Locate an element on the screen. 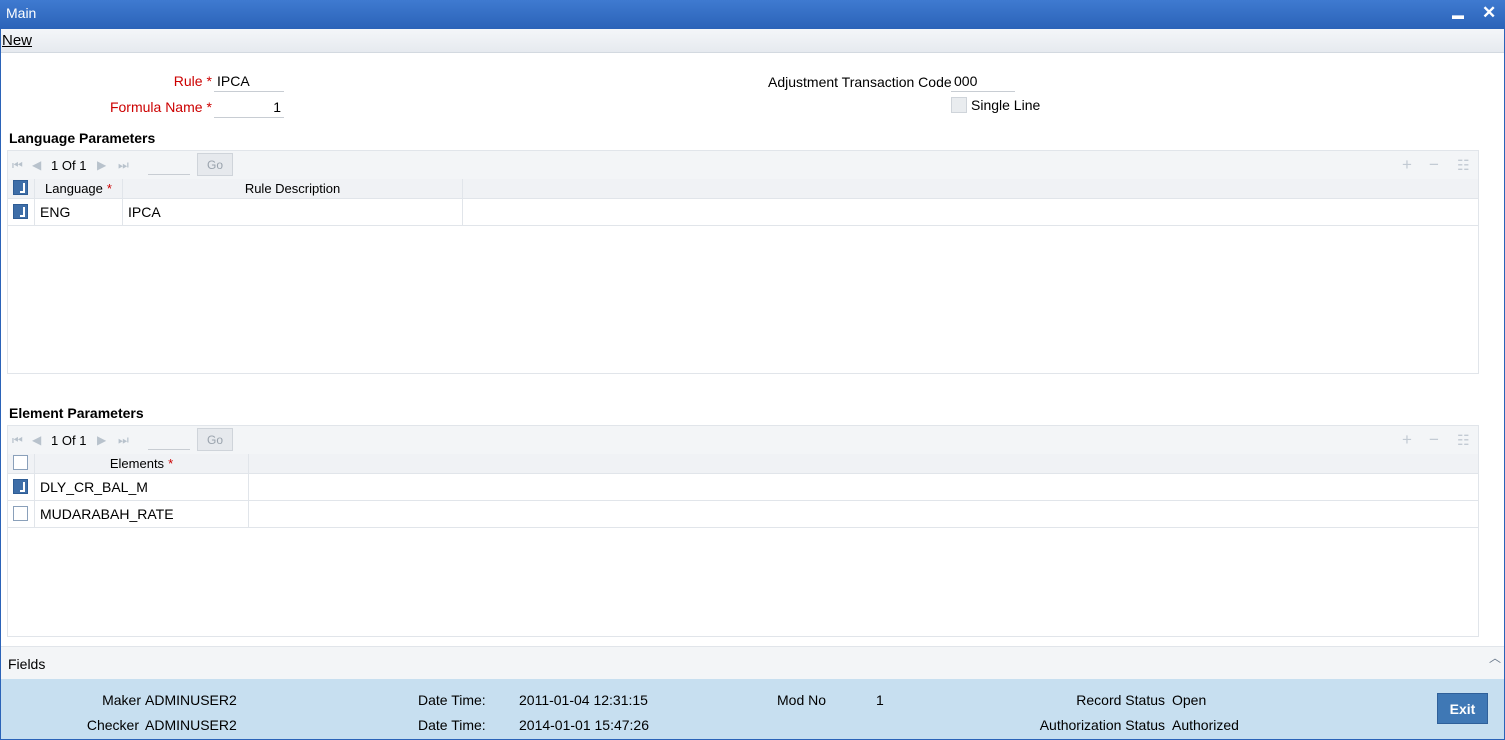  table-row: MUDARABAH_RATE is located at coordinates (743, 514).